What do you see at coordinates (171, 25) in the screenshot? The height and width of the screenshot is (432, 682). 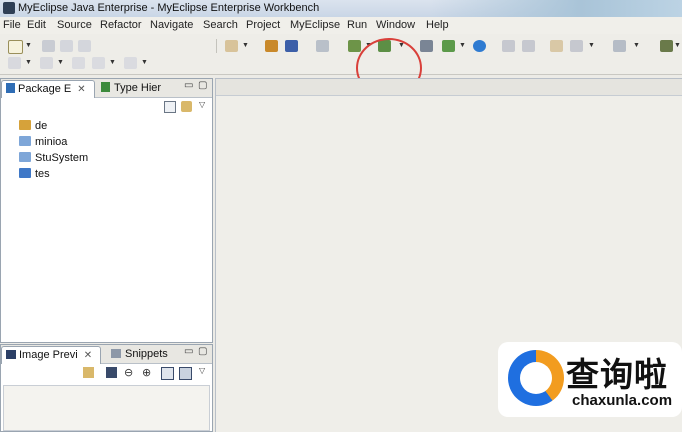 I see `menu-navigate: Navigate` at bounding box center [171, 25].